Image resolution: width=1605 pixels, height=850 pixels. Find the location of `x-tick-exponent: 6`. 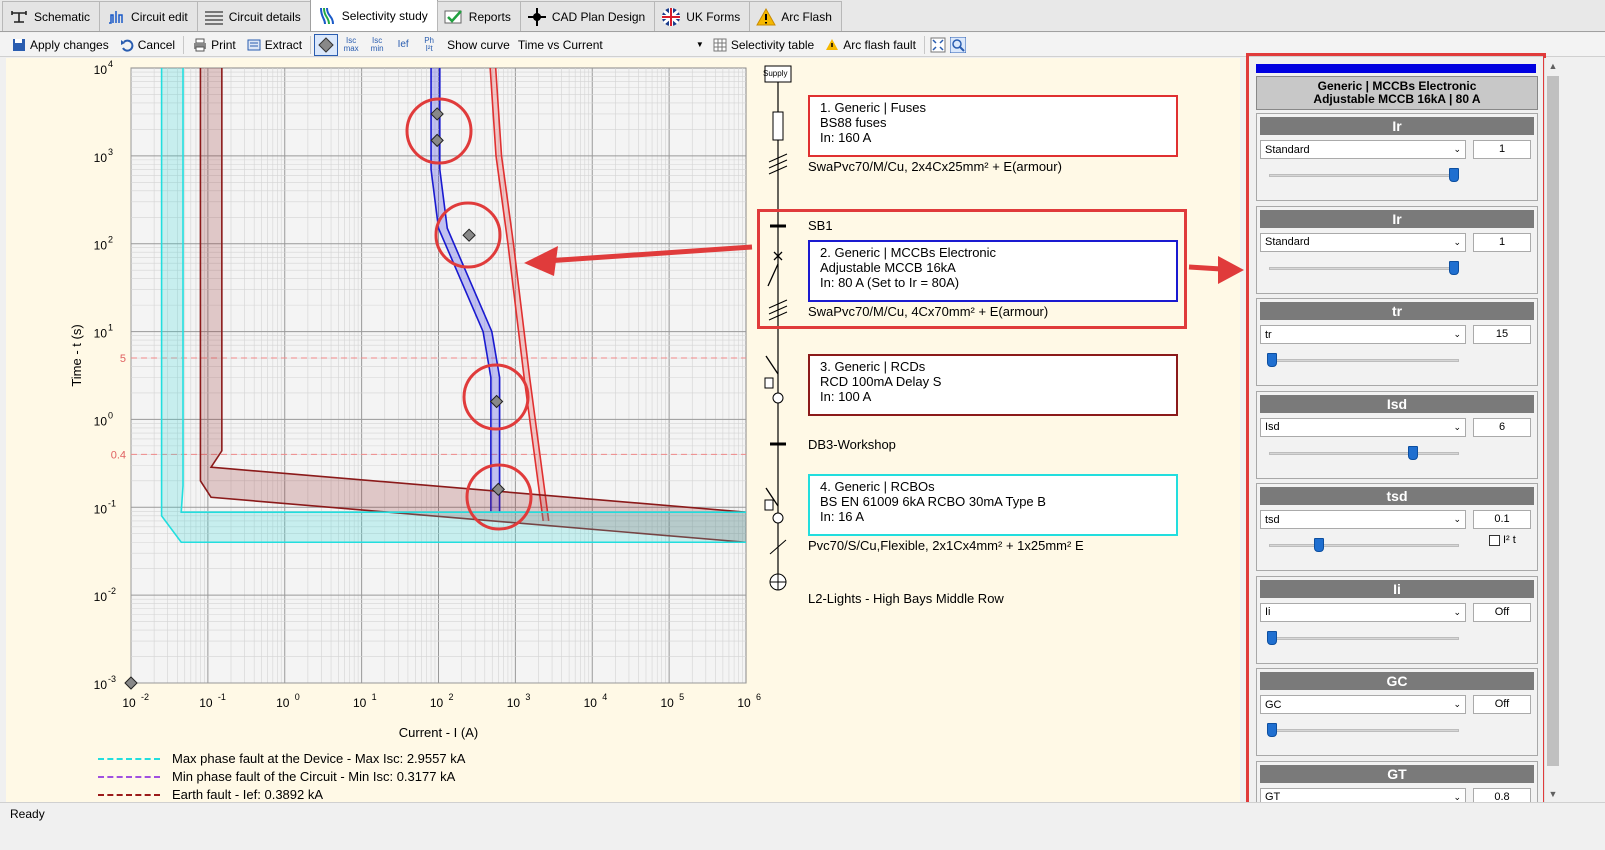

x-tick-exponent: 6 is located at coordinates (758, 697).